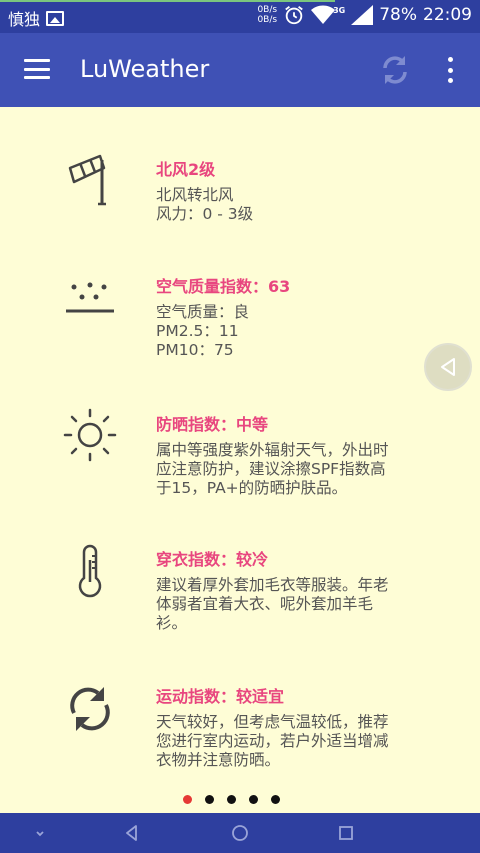  I want to click on sun-icon, so click(90, 435).